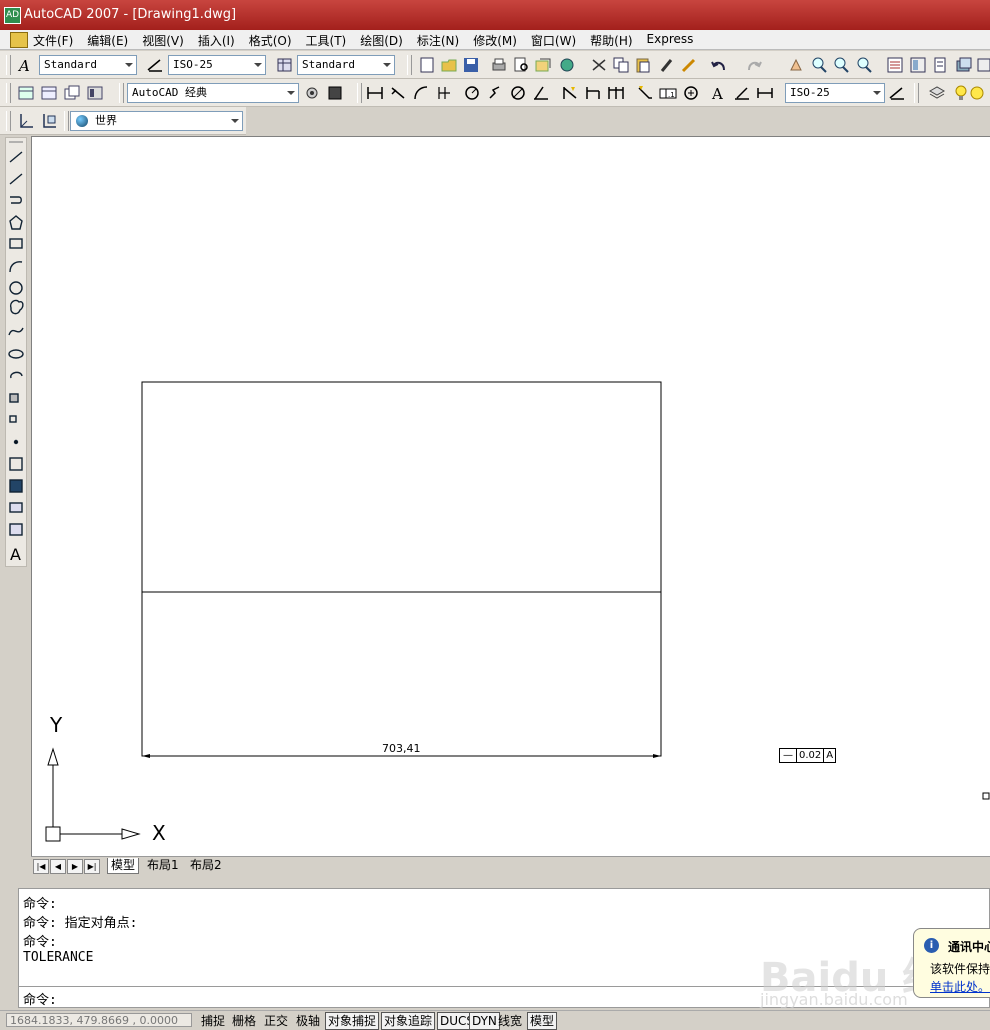  What do you see at coordinates (285, 65) in the screenshot?
I see `table-style-icon` at bounding box center [285, 65].